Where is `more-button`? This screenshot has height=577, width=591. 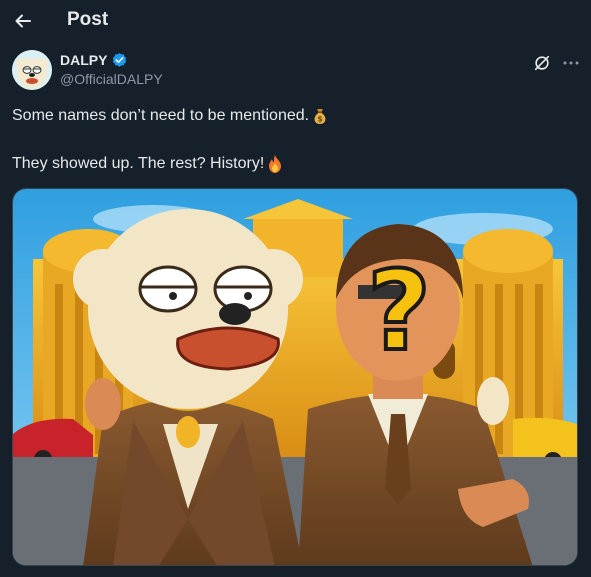
more-button is located at coordinates (571, 63).